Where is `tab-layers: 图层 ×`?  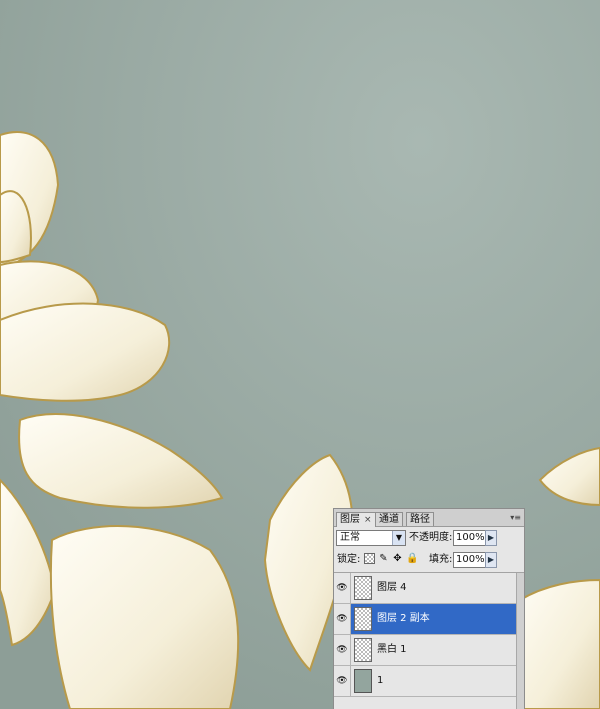 tab-layers: 图层 × is located at coordinates (356, 519).